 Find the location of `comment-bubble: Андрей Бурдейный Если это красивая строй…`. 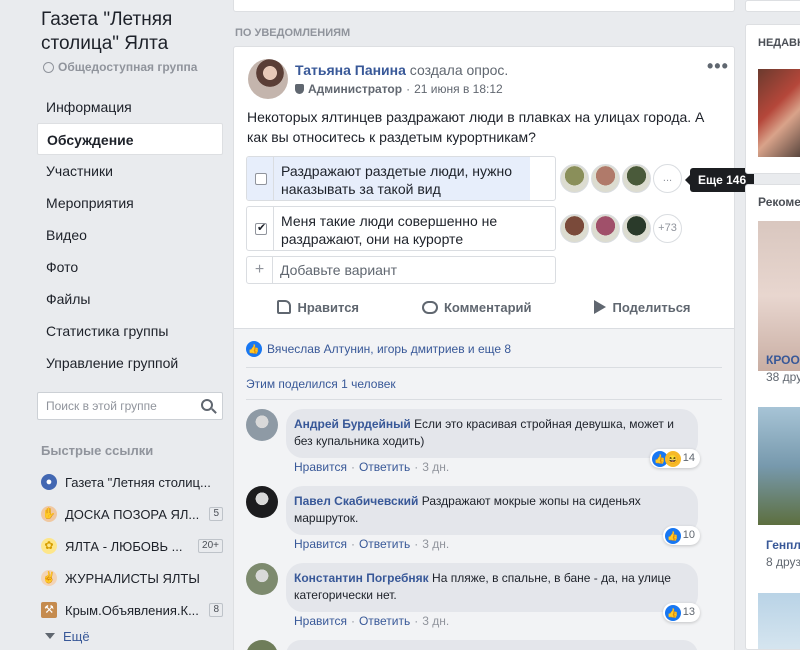

comment-bubble: Андрей Бурдейный Если это красивая строй… is located at coordinates (493, 438).